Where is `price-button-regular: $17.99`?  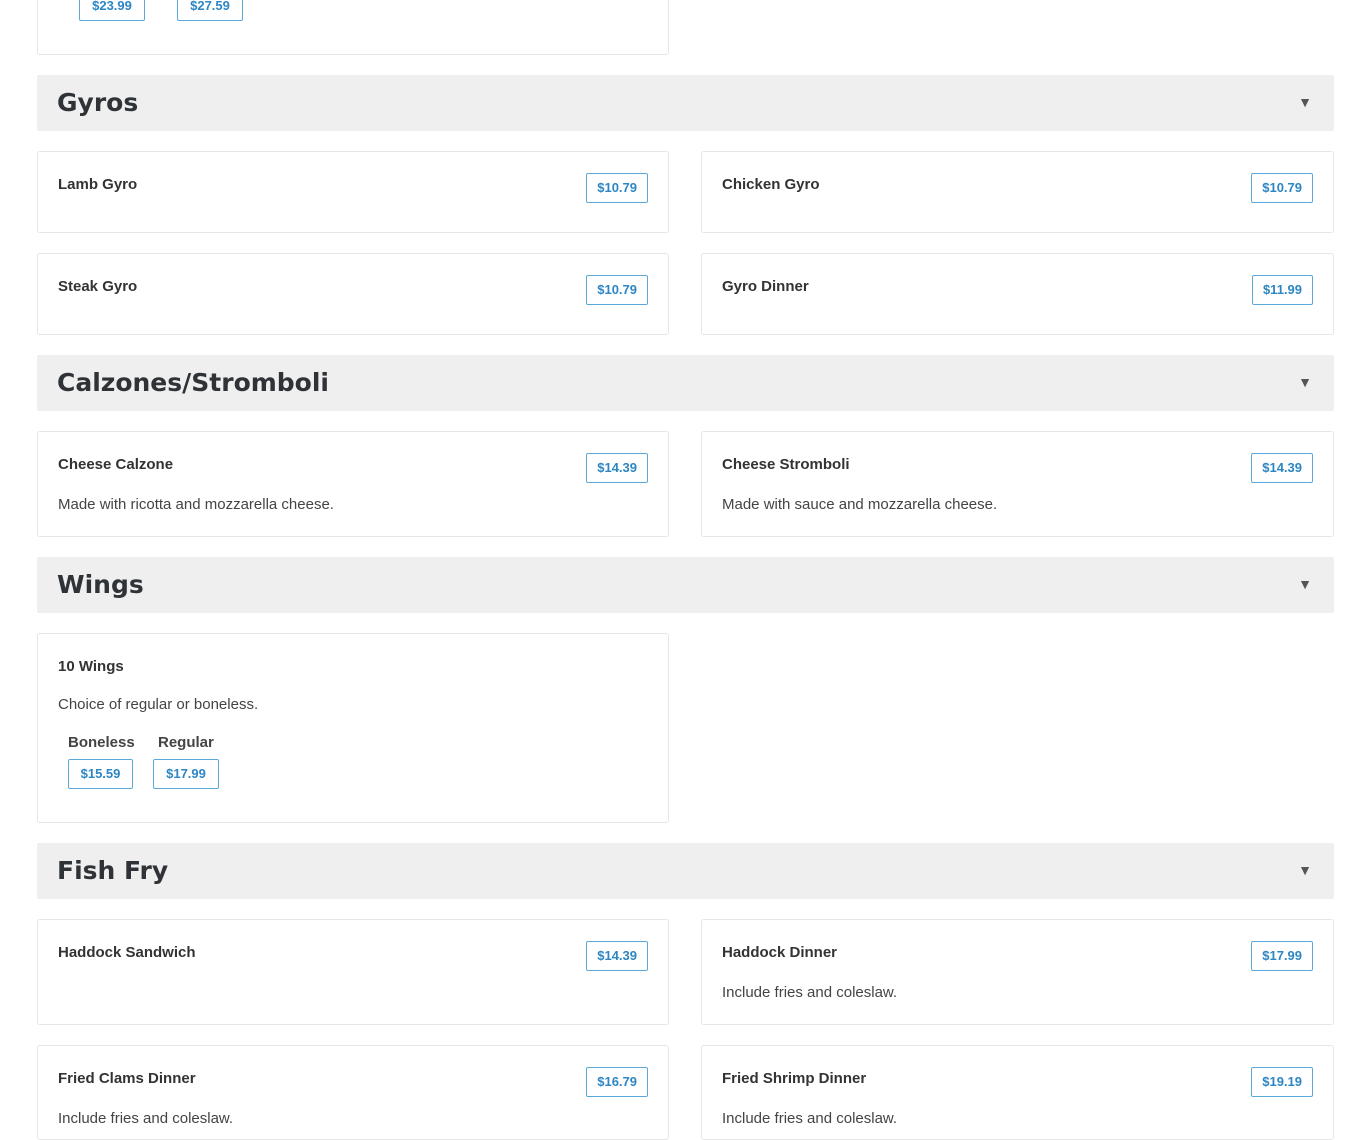 price-button-regular: $17.99 is located at coordinates (186, 774).